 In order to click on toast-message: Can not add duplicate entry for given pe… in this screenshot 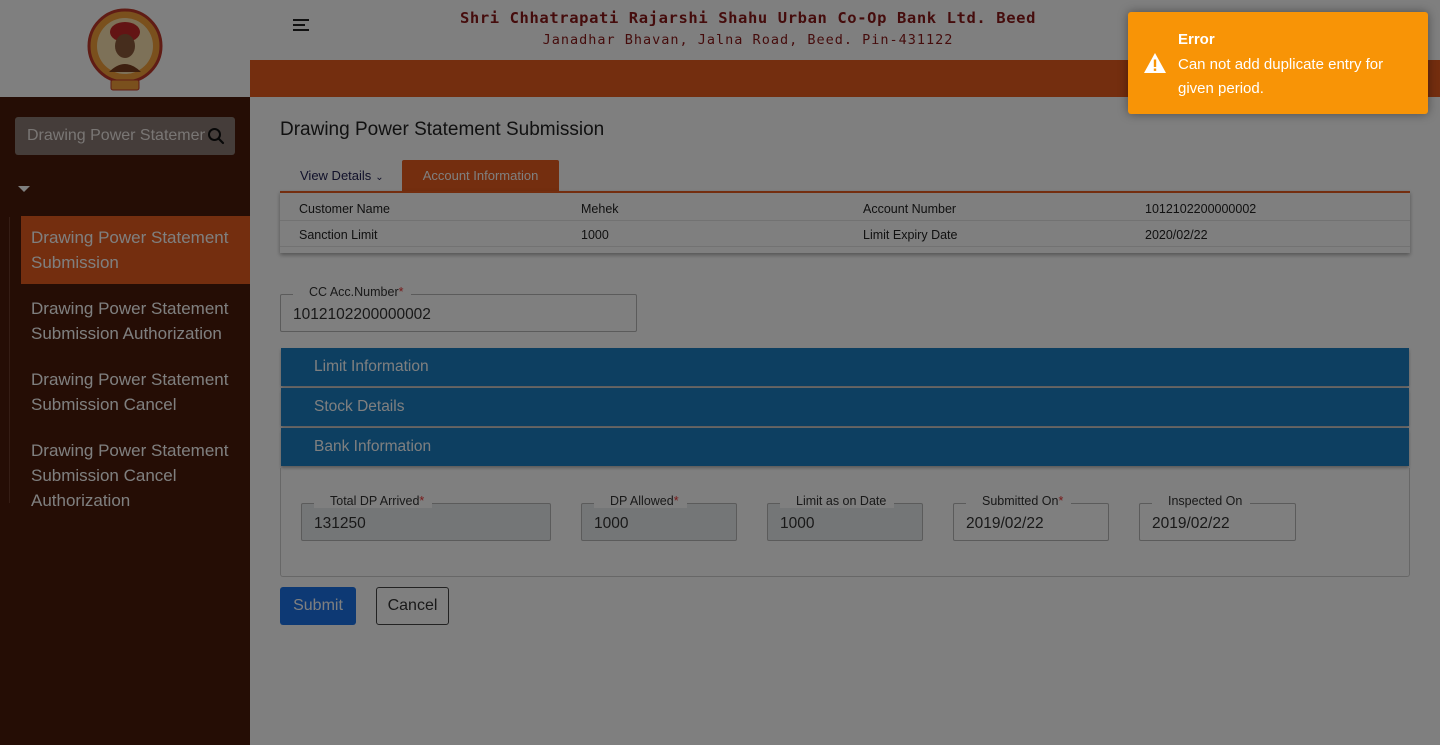, I will do `click(1281, 76)`.